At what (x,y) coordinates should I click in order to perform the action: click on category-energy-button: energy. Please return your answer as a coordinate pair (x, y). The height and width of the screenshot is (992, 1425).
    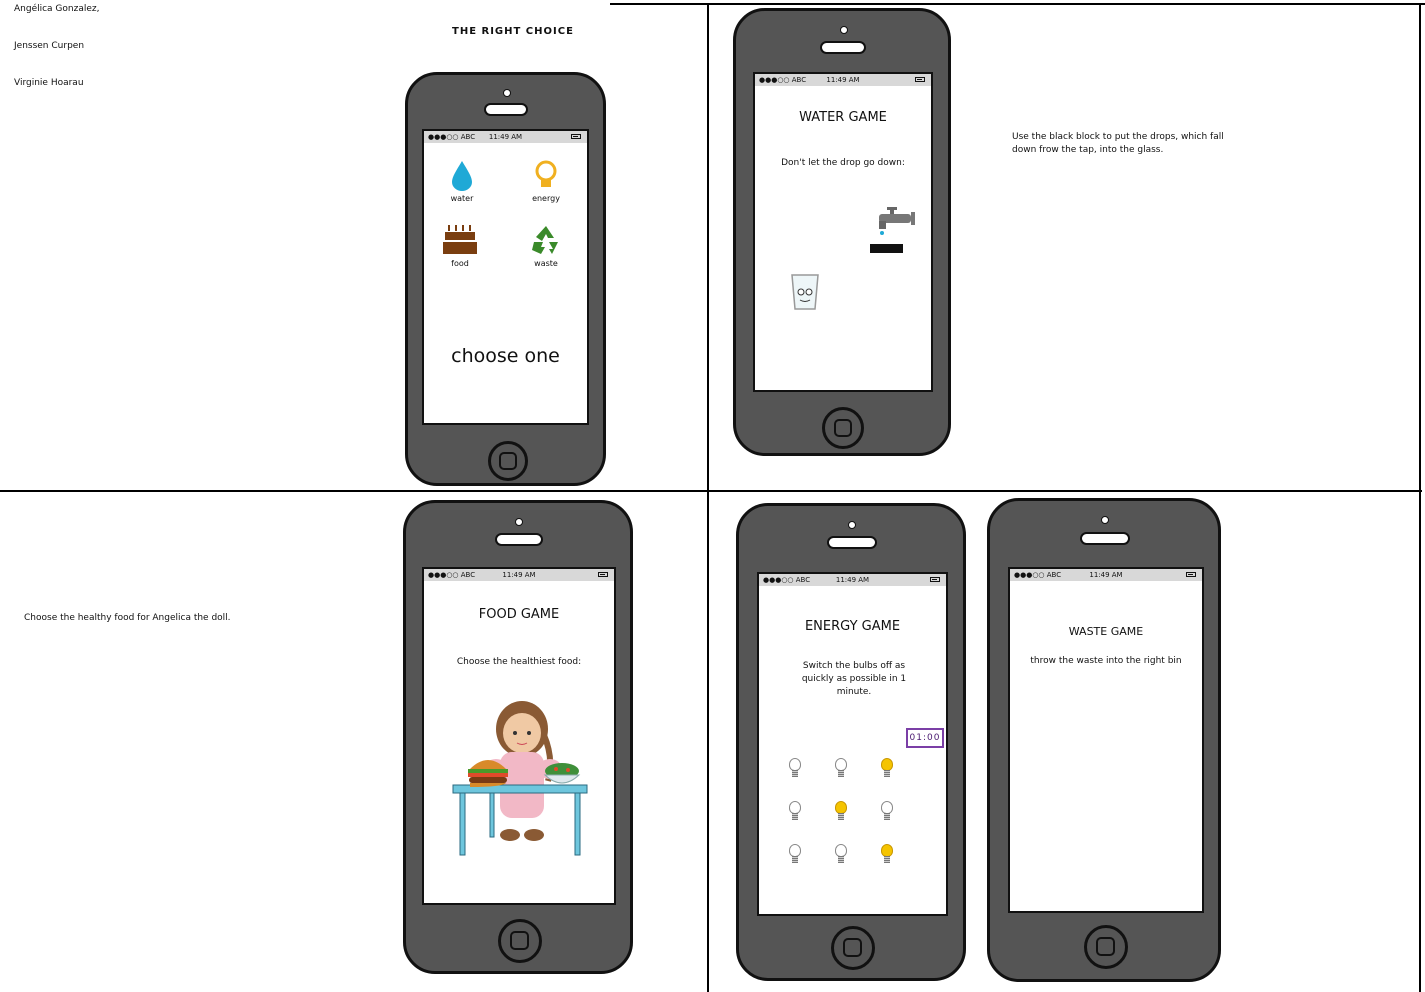
    Looking at the image, I should click on (546, 183).